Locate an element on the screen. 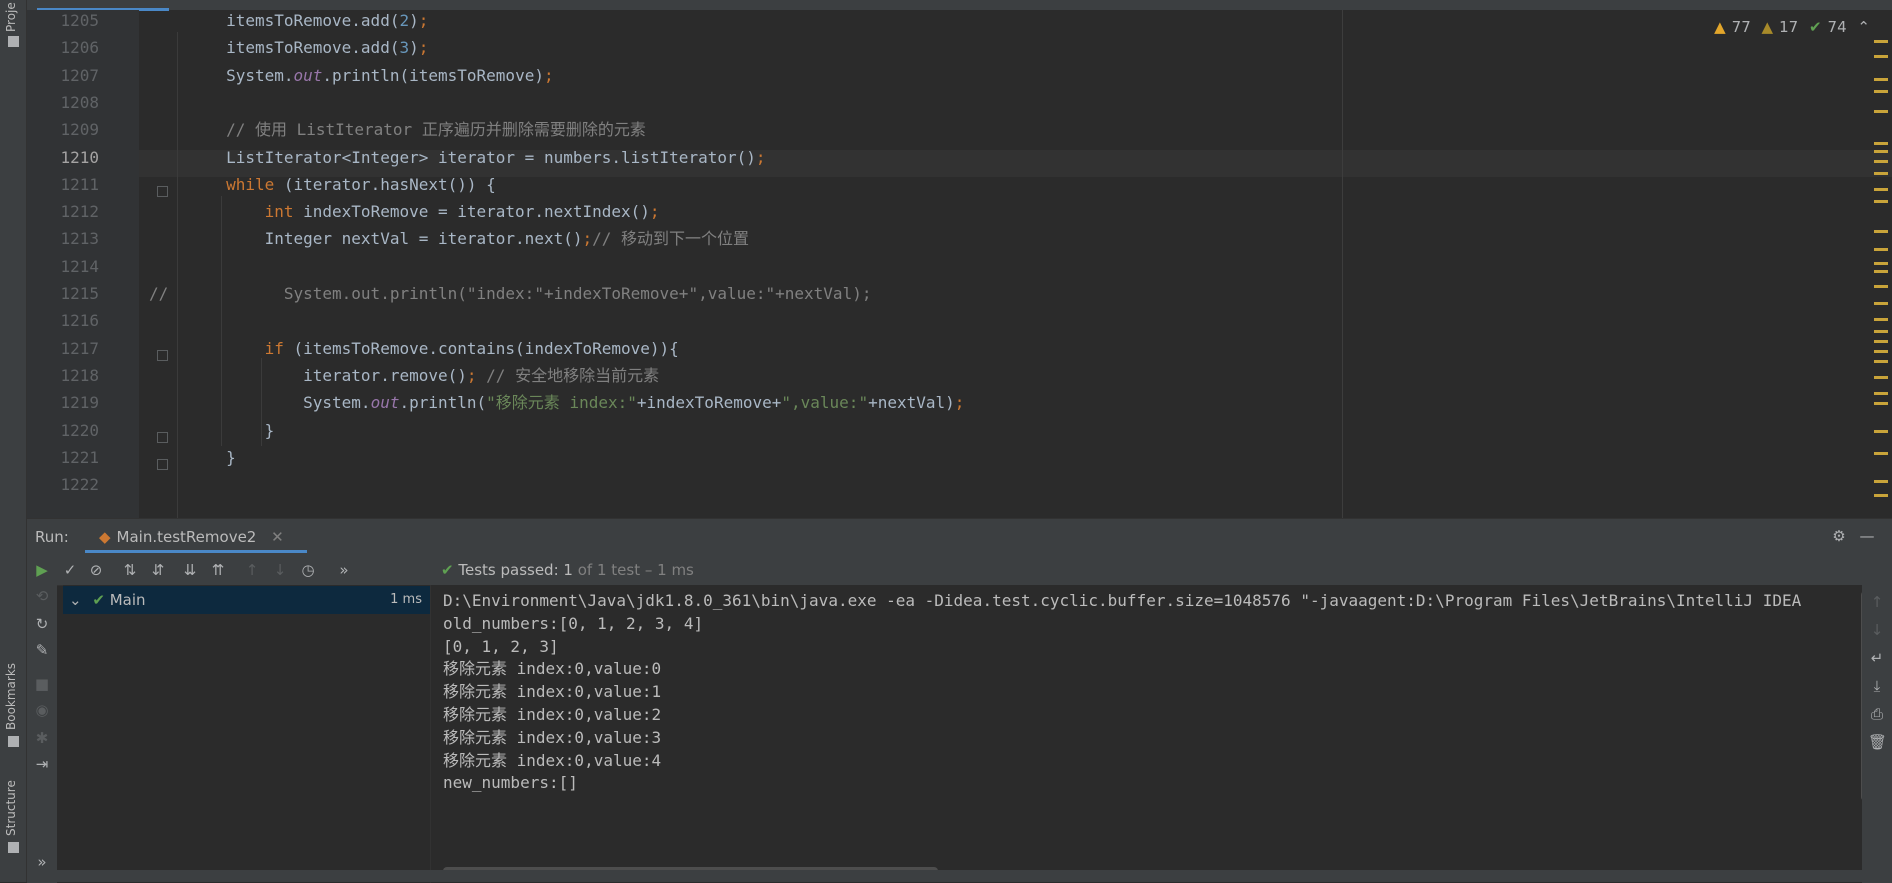  code-line: itemsToRemove.add(2); is located at coordinates (288, 20).